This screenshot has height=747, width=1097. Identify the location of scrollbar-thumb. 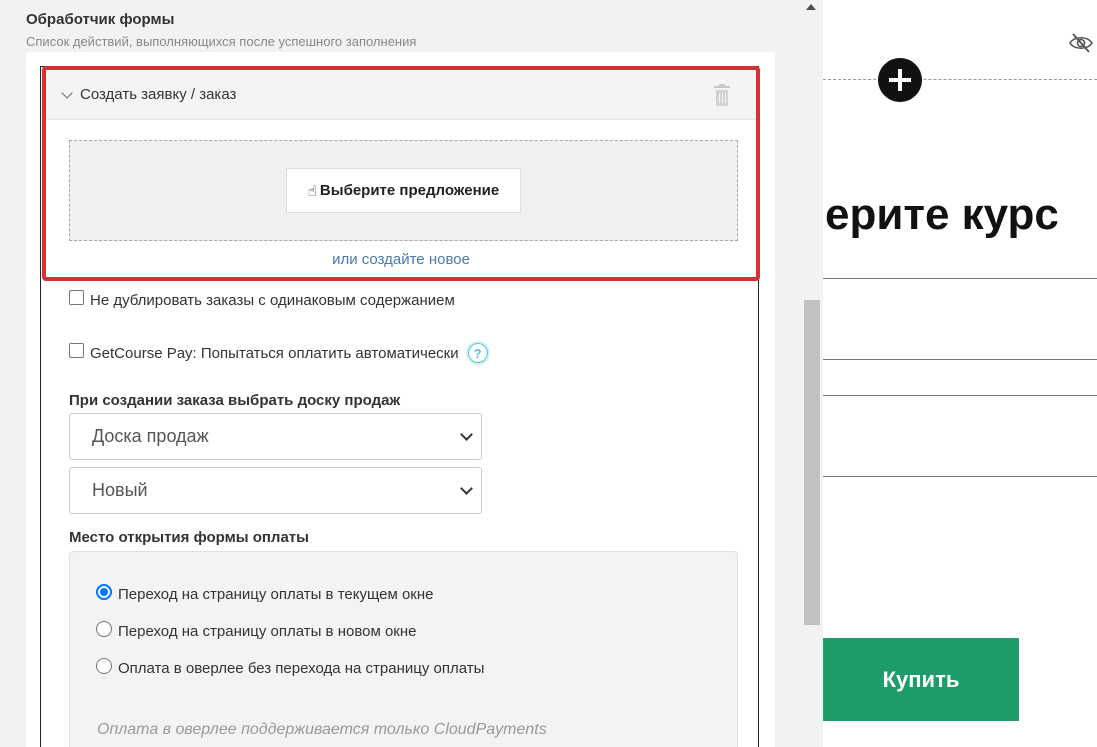
(812, 462).